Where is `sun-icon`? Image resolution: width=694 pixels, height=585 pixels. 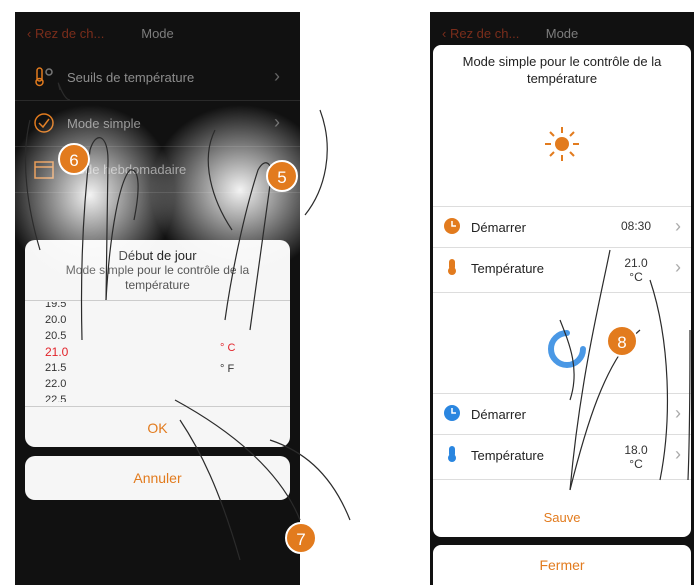
sun-icon is located at coordinates (562, 144).